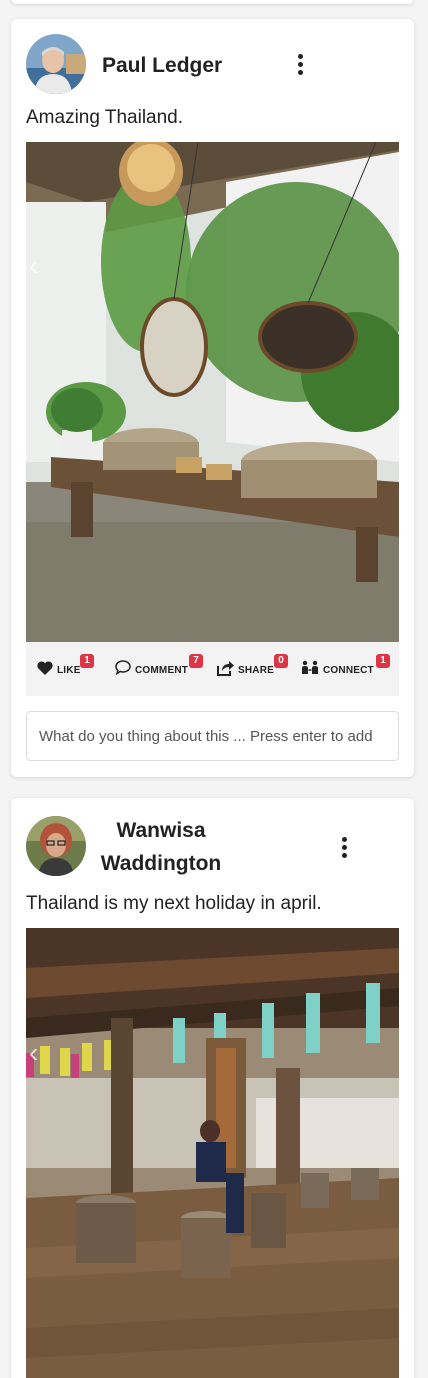 This screenshot has width=428, height=1378. Describe the element at coordinates (174, 903) in the screenshot. I see `post-text: Thailand is my next holiday in april.` at that location.